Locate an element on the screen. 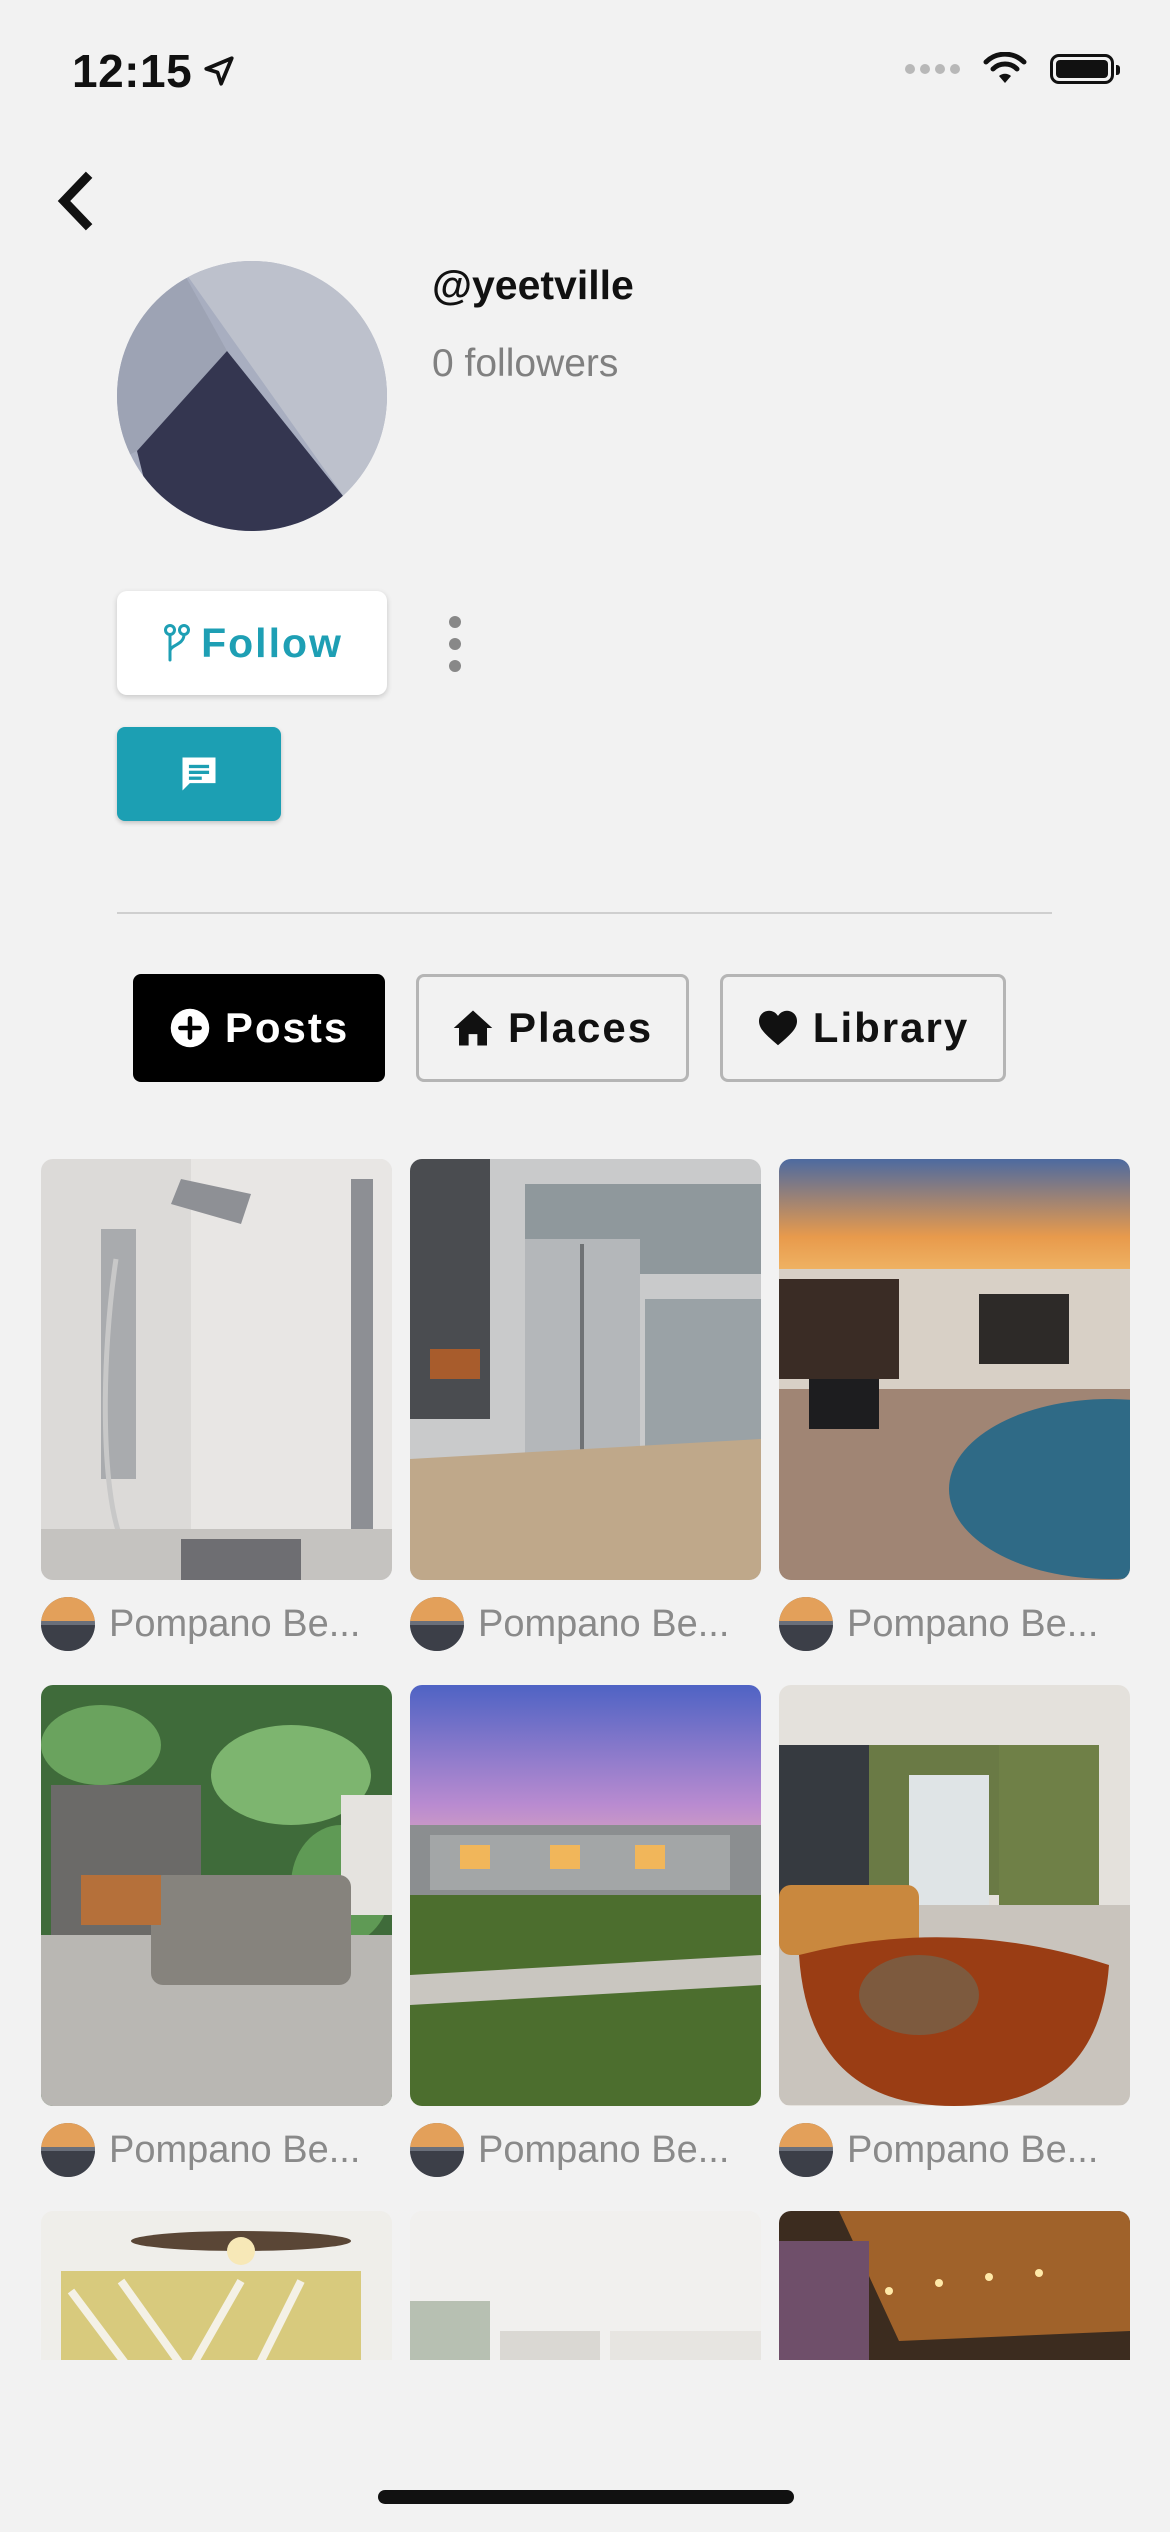  tab-places-label: Places is located at coordinates (580, 1027).